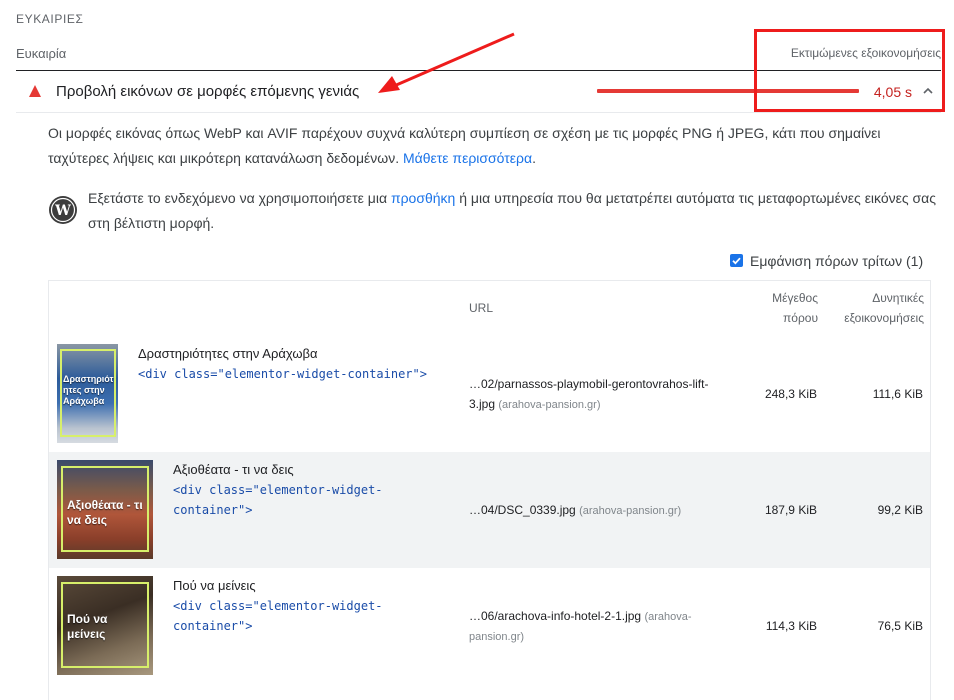 The height and width of the screenshot is (700, 954). What do you see at coordinates (884, 318) in the screenshot?
I see `table-header-savings-line2: εξοικονομήσεις` at bounding box center [884, 318].